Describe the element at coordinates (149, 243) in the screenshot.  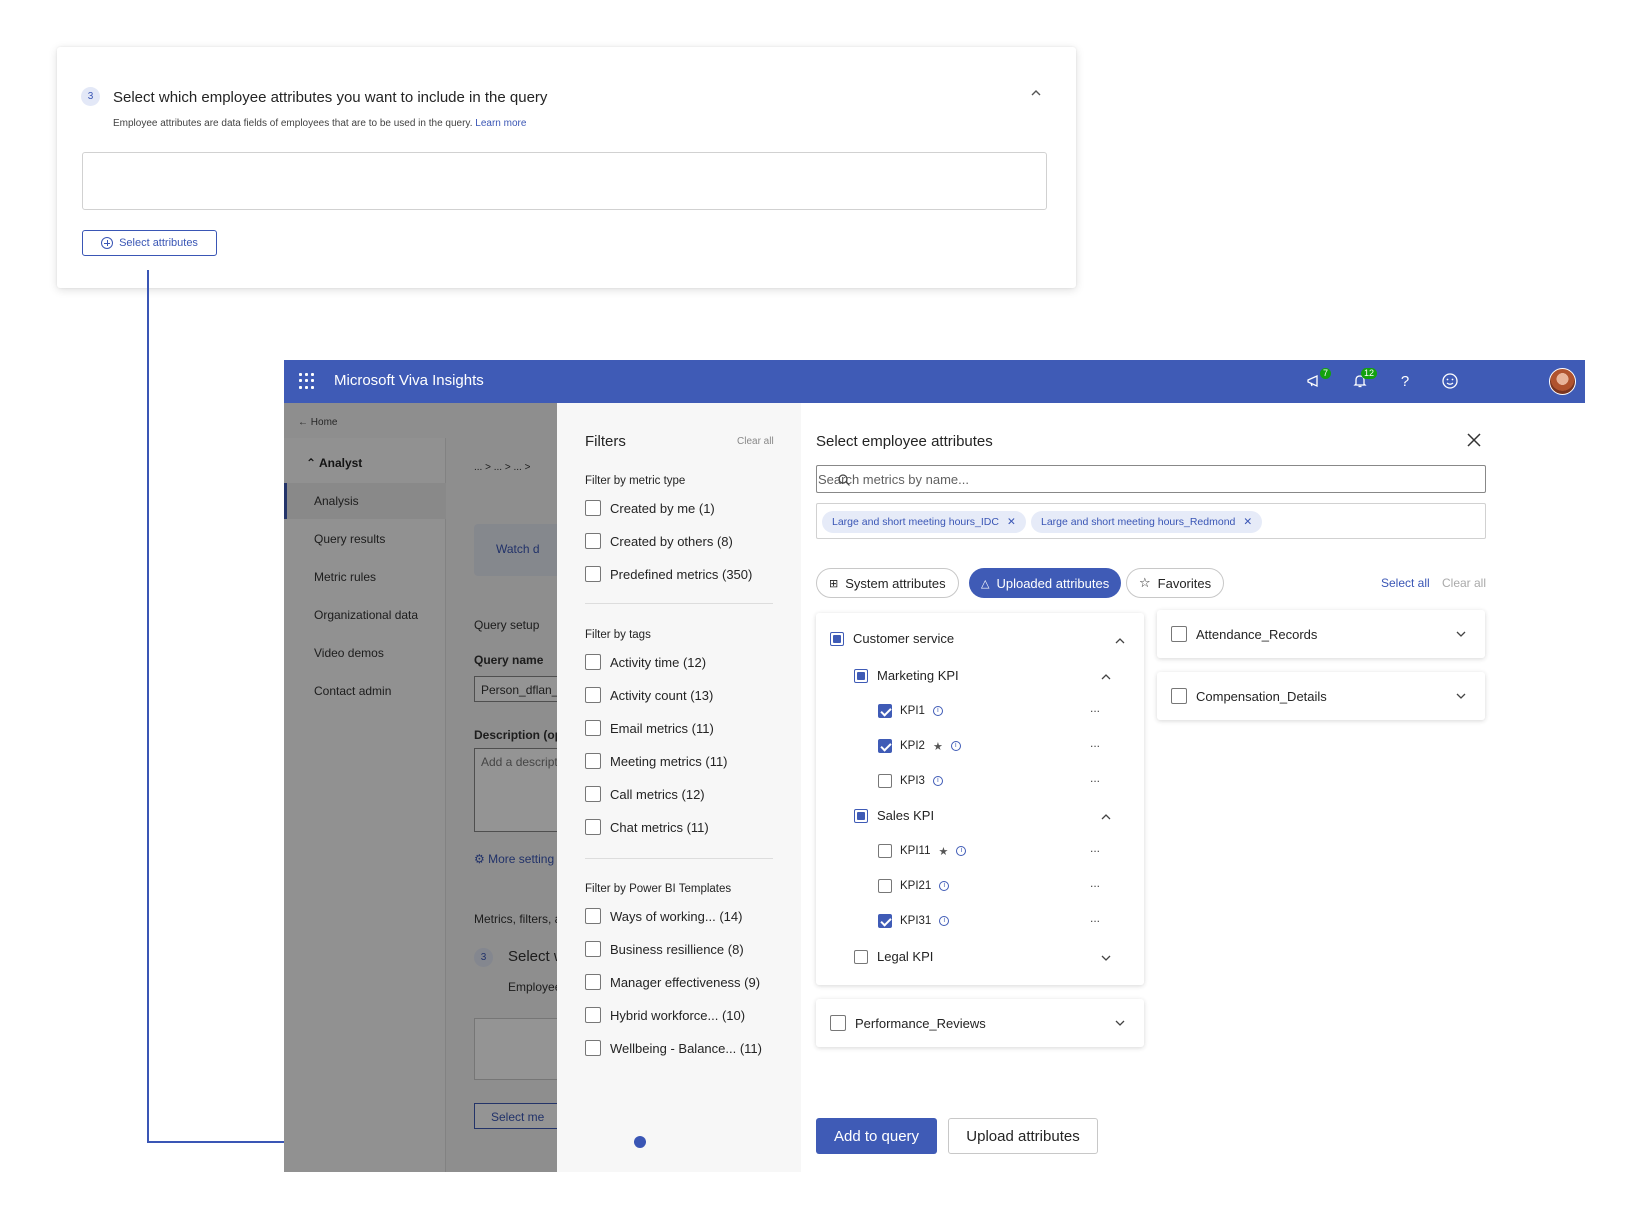
I see `select-attributes-button: Select attributes` at that location.